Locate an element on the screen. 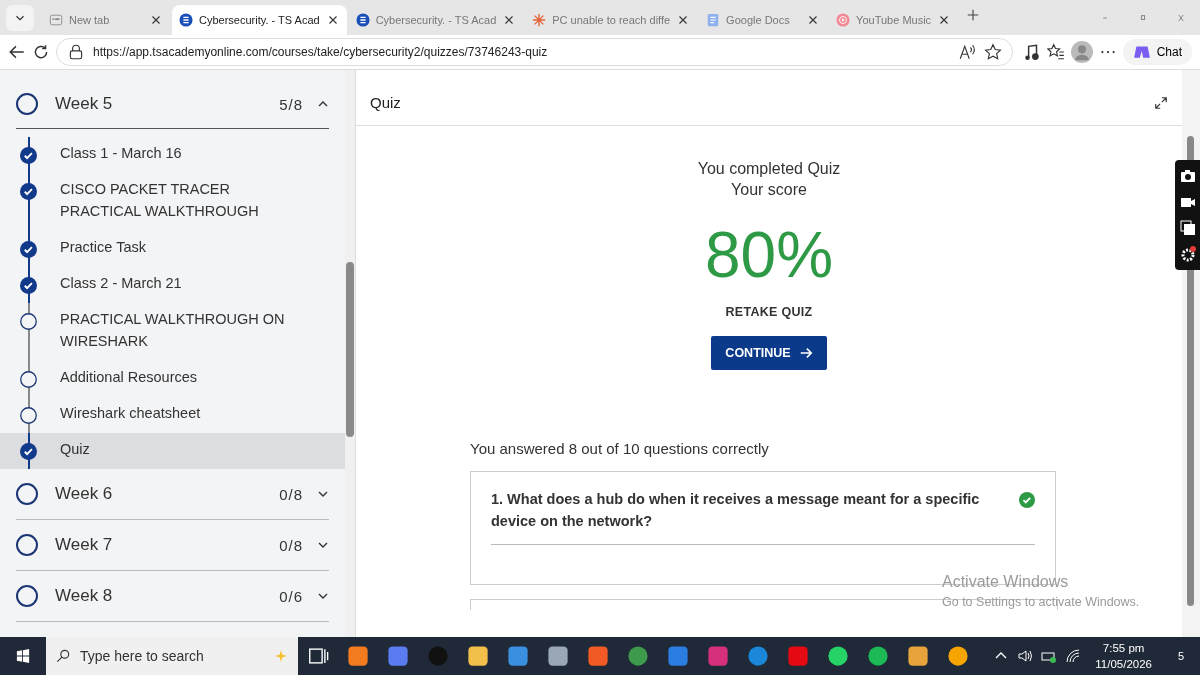 Image resolution: width=1200 pixels, height=675 pixels. circle-app-icon is located at coordinates (958, 656).